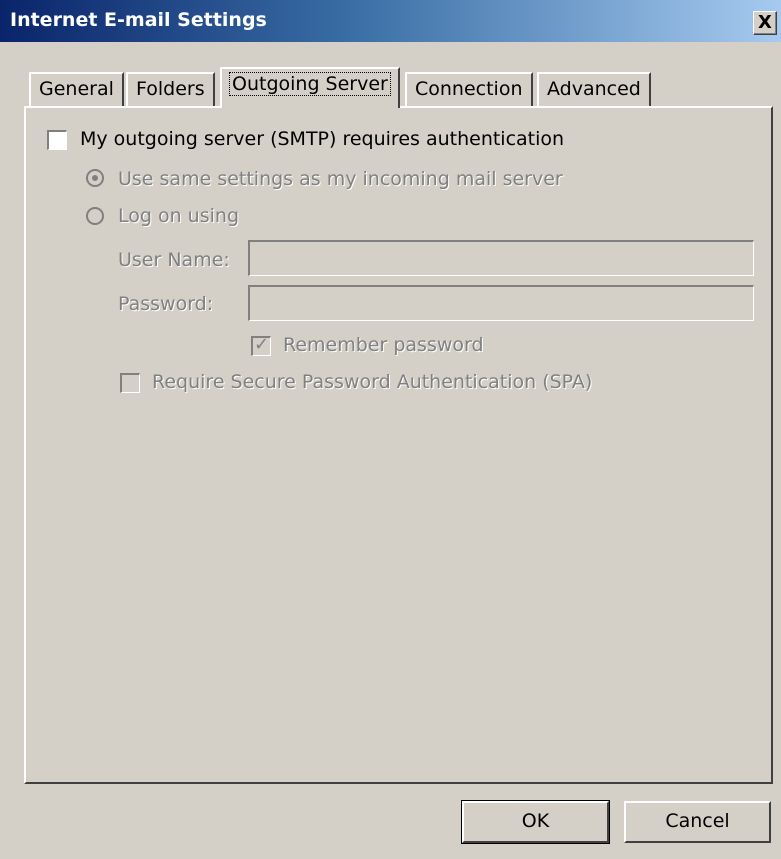 This screenshot has width=781, height=859. I want to click on close-button: X, so click(765, 23).